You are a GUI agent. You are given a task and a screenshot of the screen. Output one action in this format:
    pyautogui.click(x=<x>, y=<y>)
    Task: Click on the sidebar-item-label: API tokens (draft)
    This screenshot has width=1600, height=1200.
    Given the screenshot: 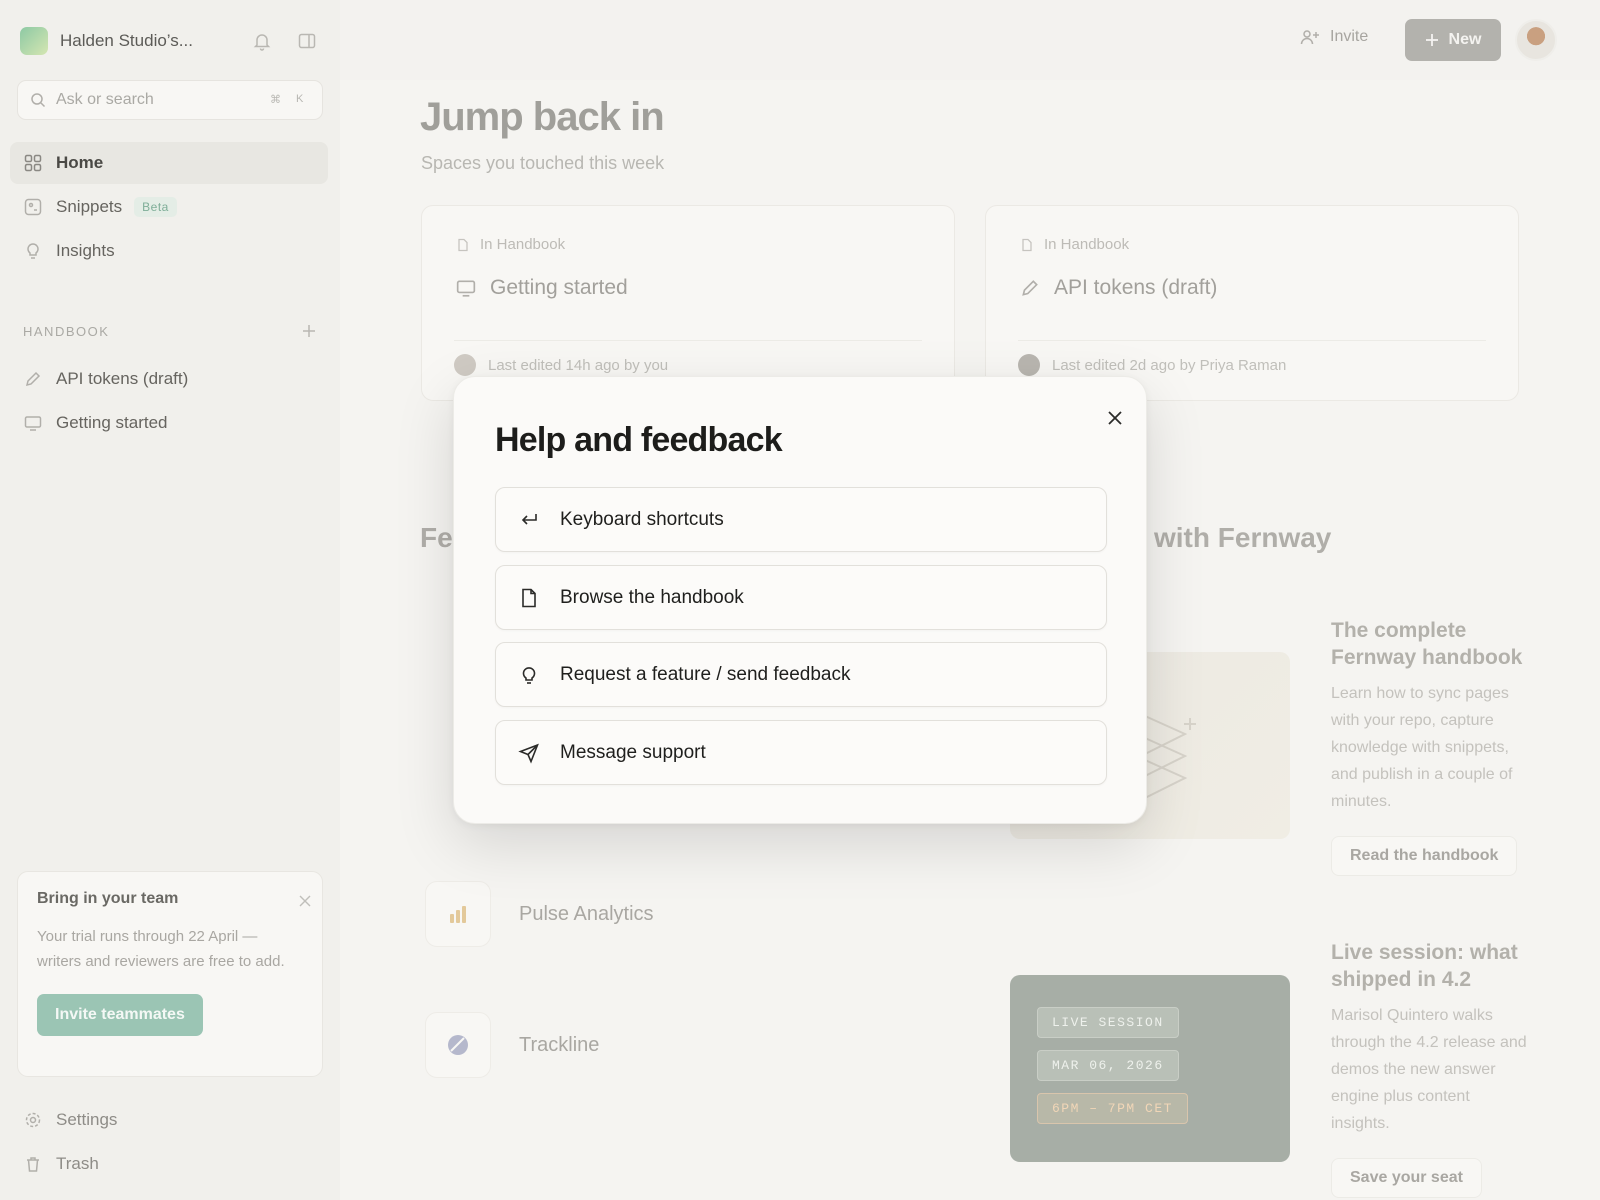 What is the action you would take?
    pyautogui.click(x=122, y=378)
    